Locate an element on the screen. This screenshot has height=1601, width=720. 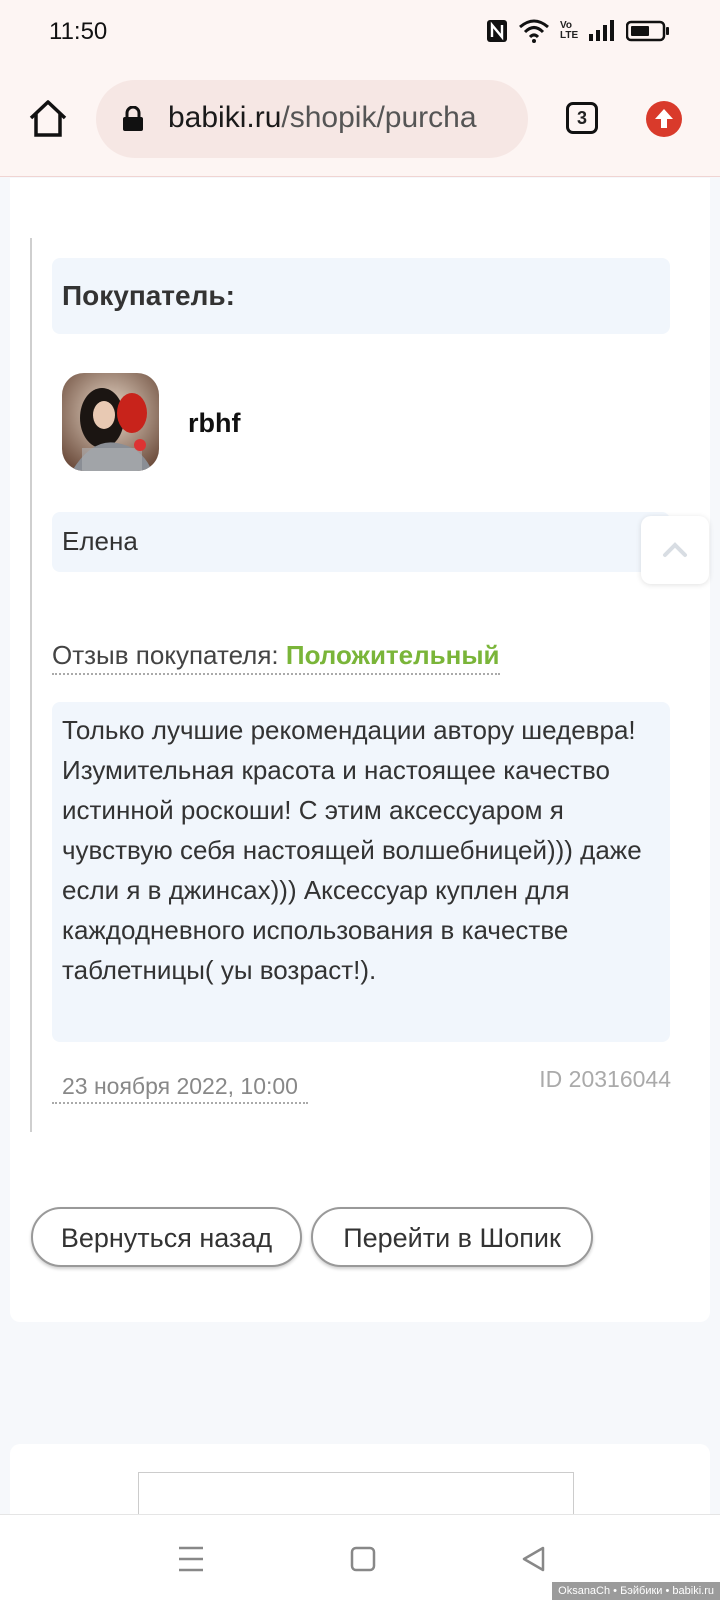
arrow-up-icon is located at coordinates (664, 118).